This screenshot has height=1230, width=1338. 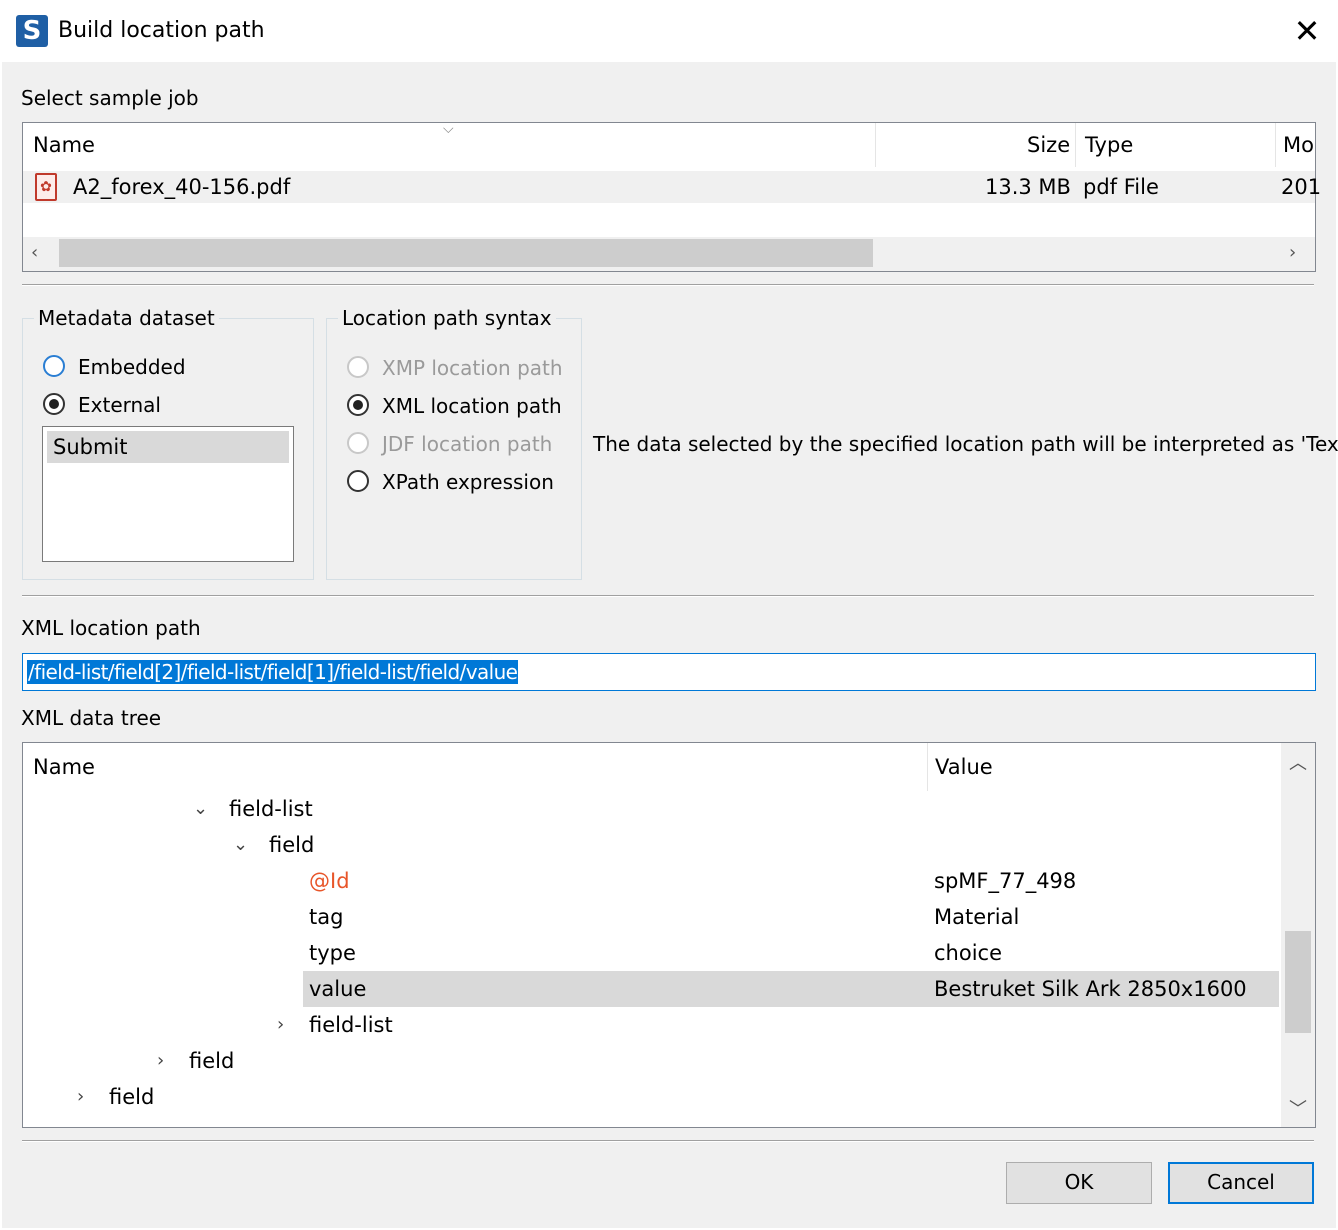 What do you see at coordinates (54, 404) in the screenshot?
I see `radio-external` at bounding box center [54, 404].